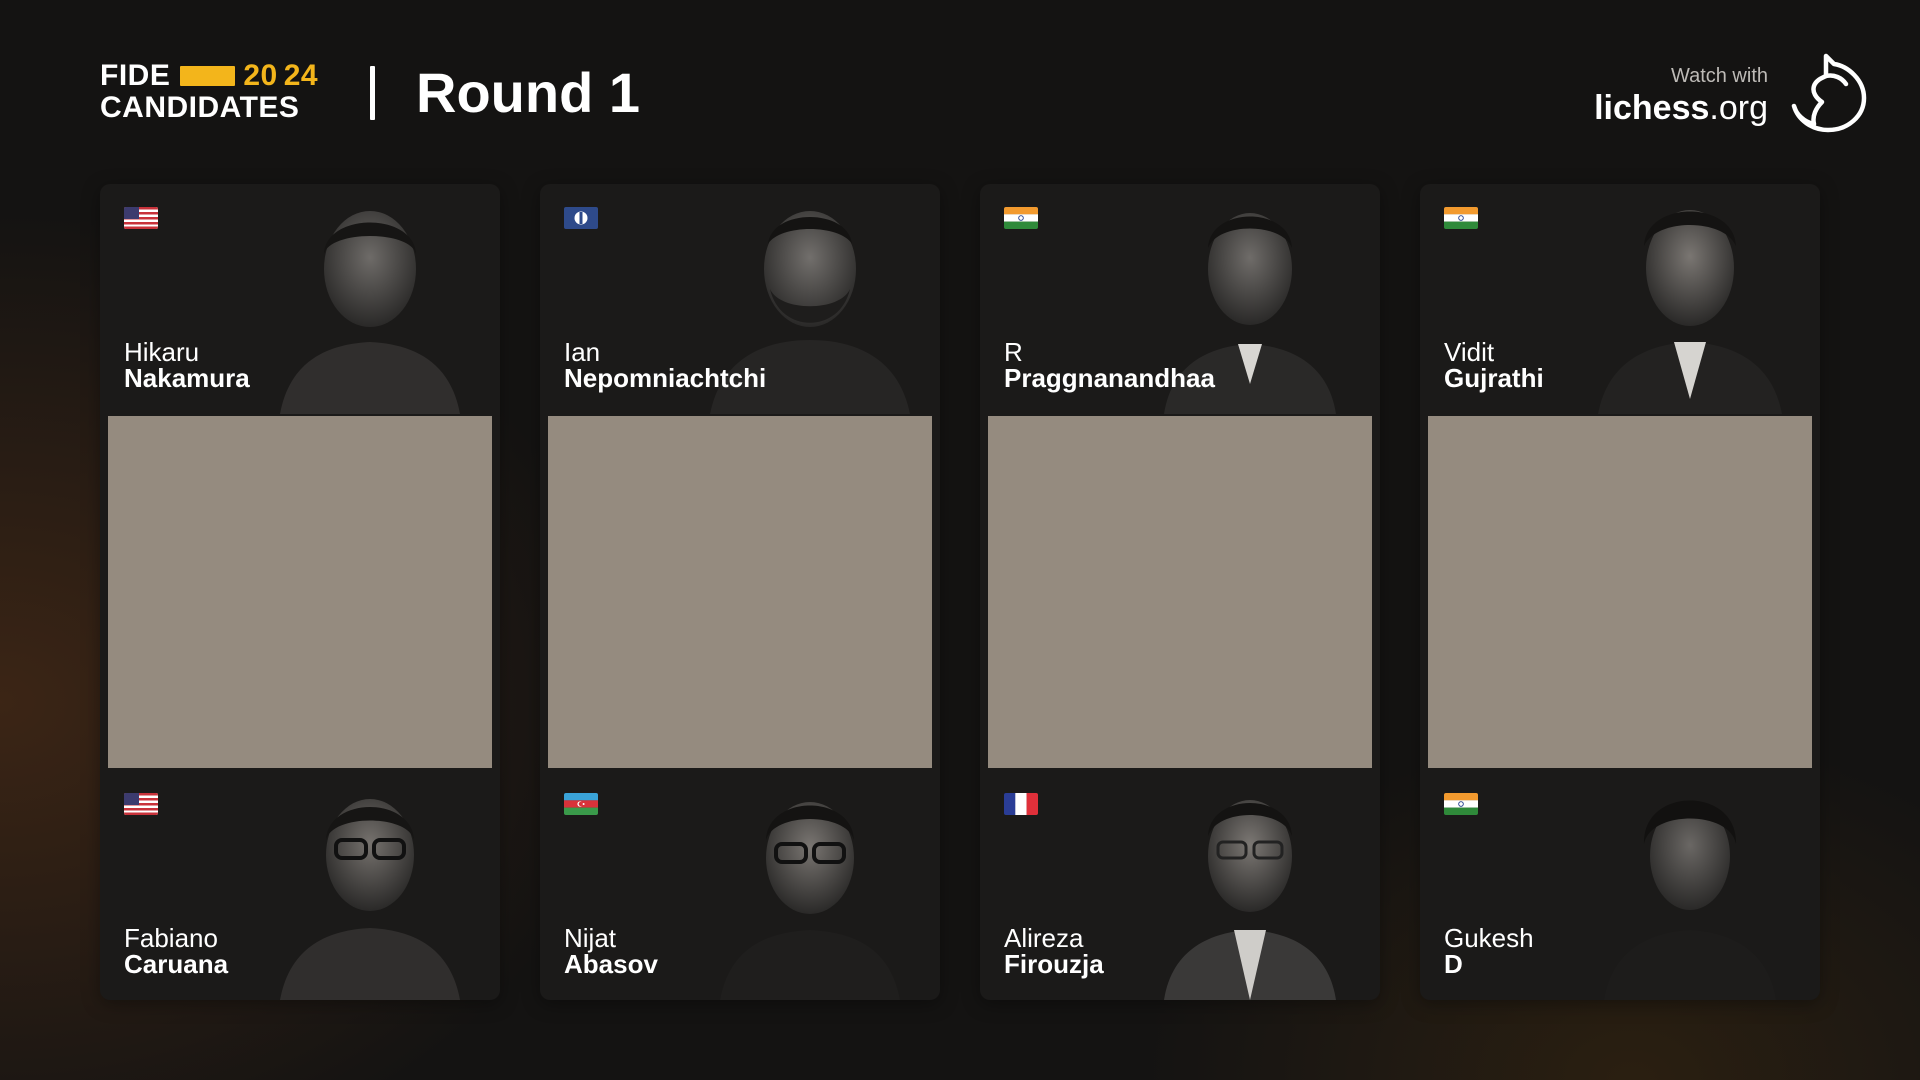  I want to click on player-first-name: Alireza, so click(1044, 938).